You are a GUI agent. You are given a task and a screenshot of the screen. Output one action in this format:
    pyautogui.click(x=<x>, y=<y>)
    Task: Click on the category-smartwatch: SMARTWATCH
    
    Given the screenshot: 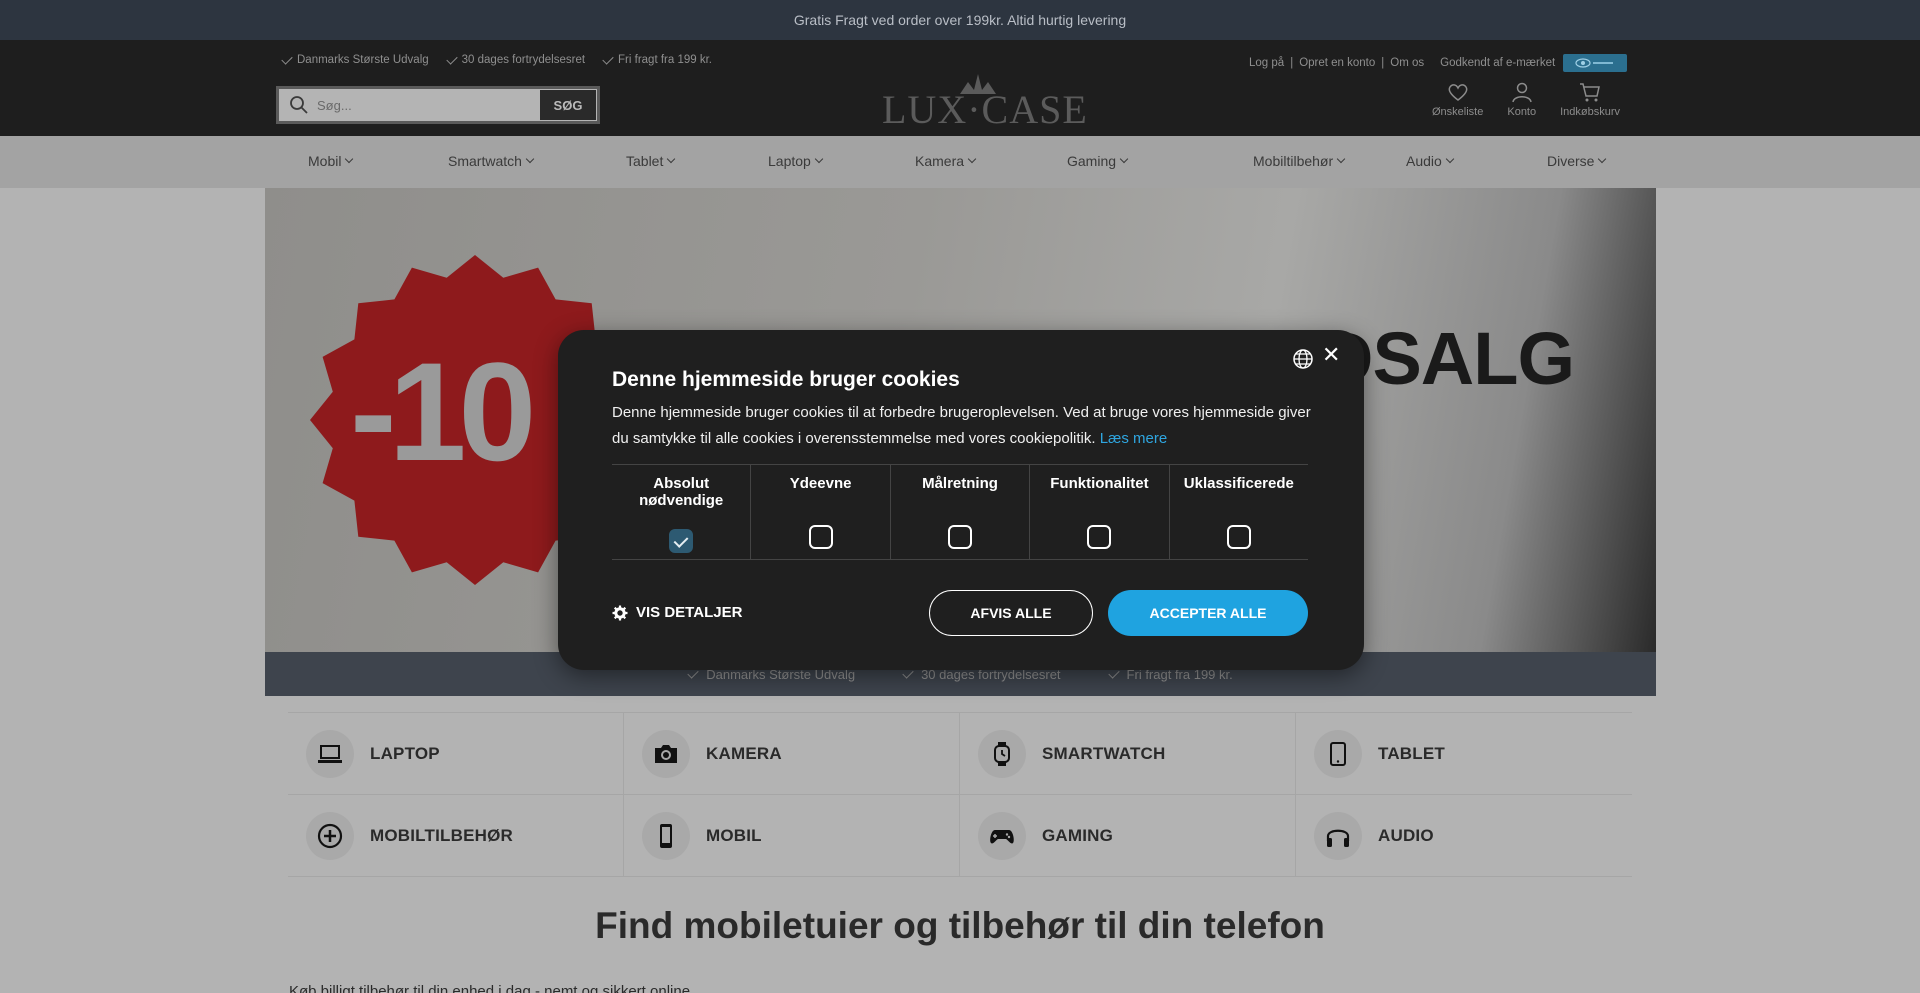 What is the action you would take?
    pyautogui.click(x=1128, y=753)
    